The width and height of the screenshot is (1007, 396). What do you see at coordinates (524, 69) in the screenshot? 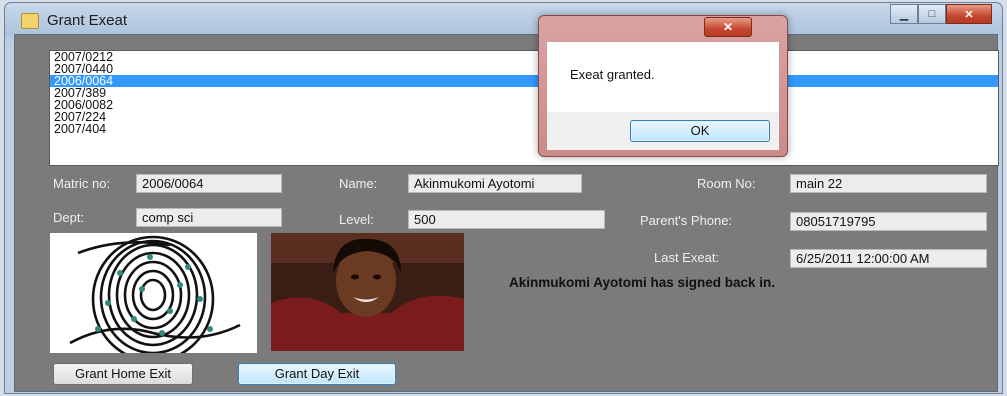
I see `list-item: 2007/0440` at bounding box center [524, 69].